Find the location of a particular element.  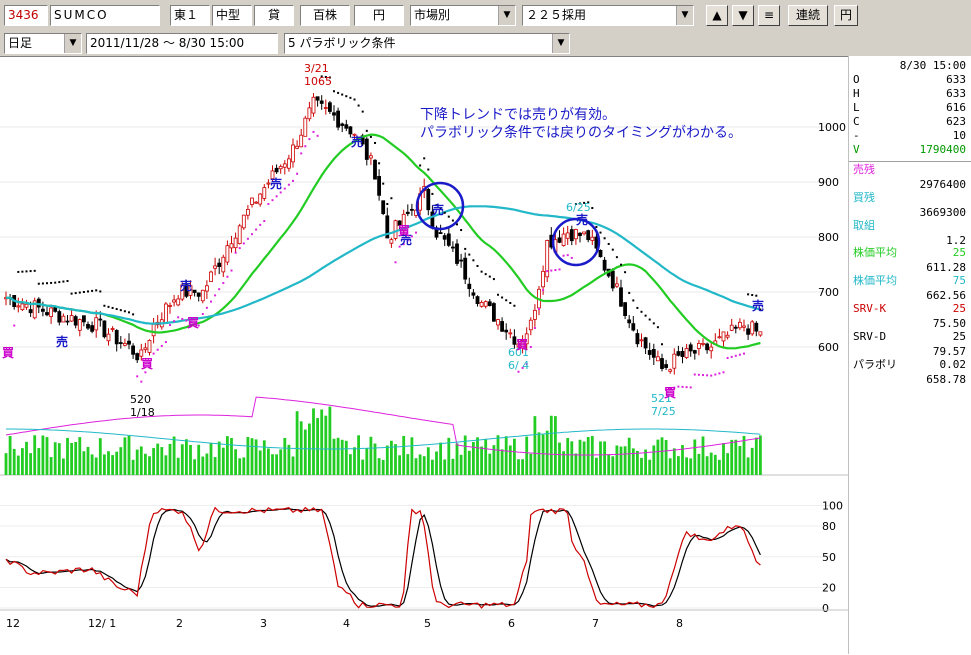

size-label: 中型 is located at coordinates (232, 15).